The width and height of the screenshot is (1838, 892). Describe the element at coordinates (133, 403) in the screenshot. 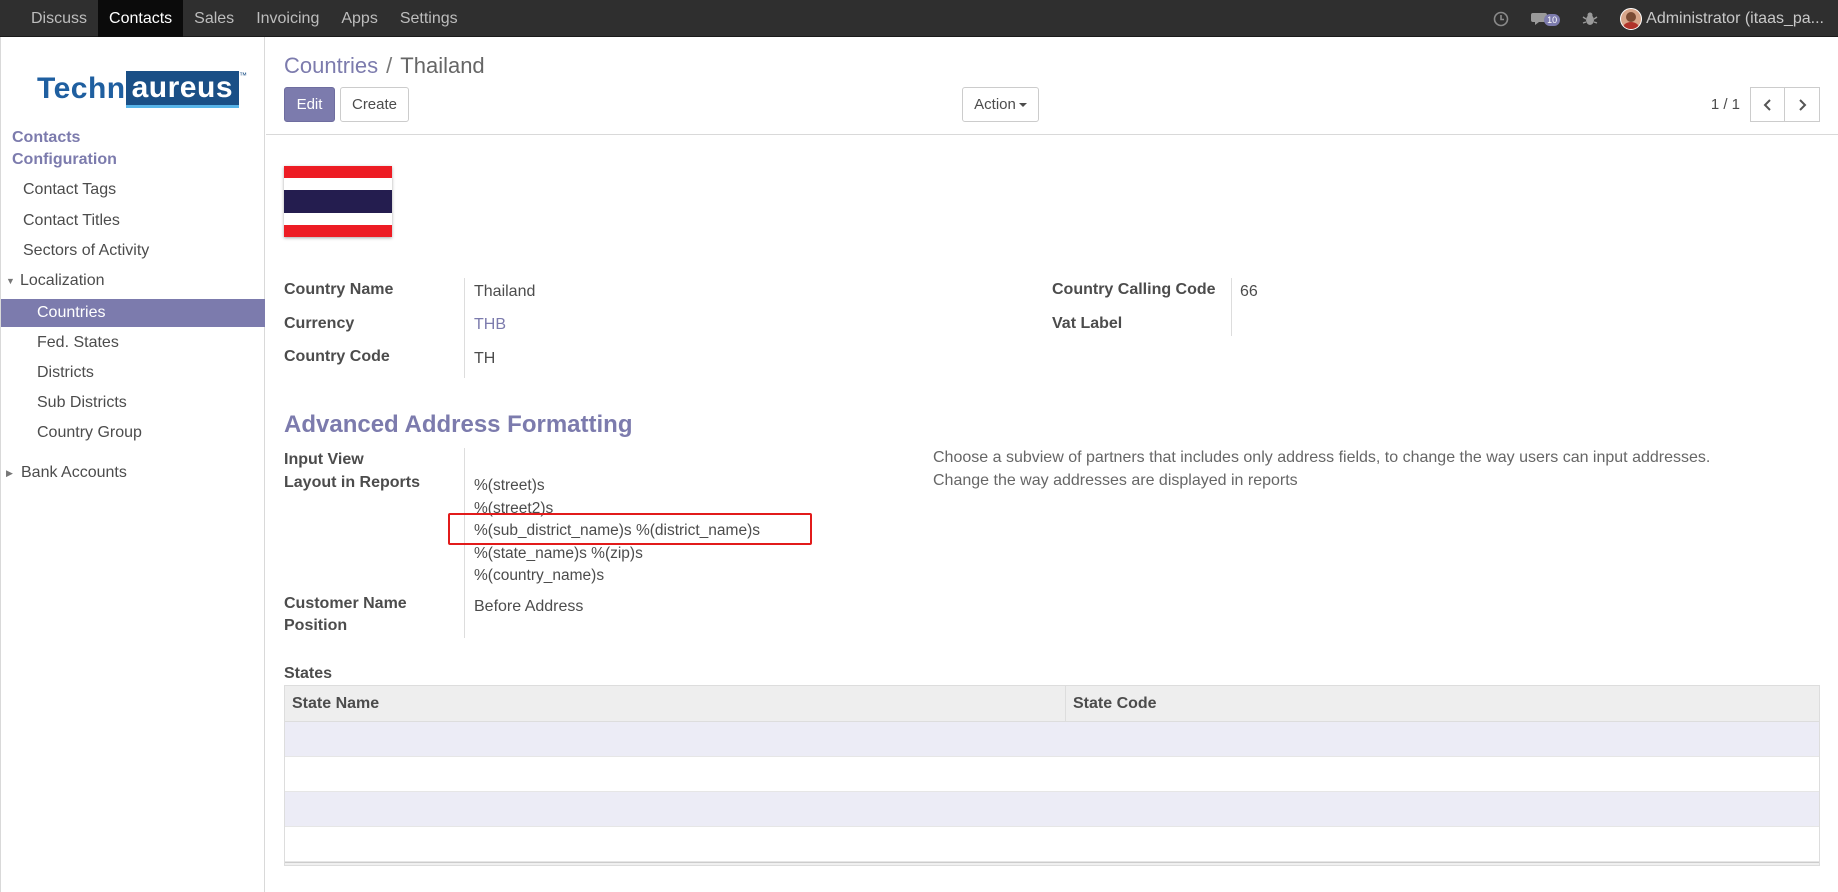

I see `sidebar-item-sub-districts: Sub Districts` at that location.